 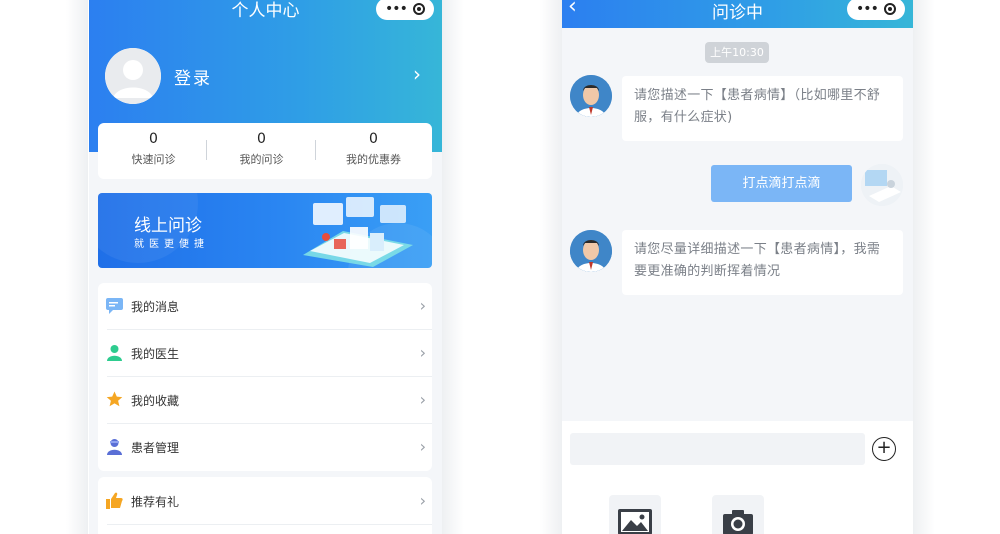 I want to click on menu-group-main: 我的消息 › 我的医生 › 我的收藏 › 患者管理 ›, so click(x=265, y=377).